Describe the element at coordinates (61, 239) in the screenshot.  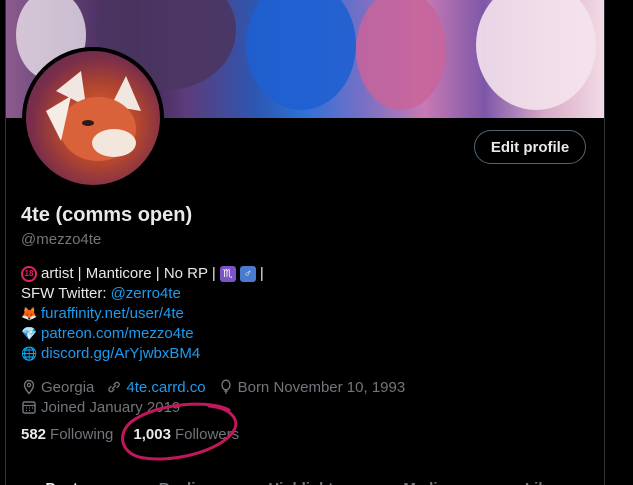
I see `profile-handle: @mezzo4te` at that location.